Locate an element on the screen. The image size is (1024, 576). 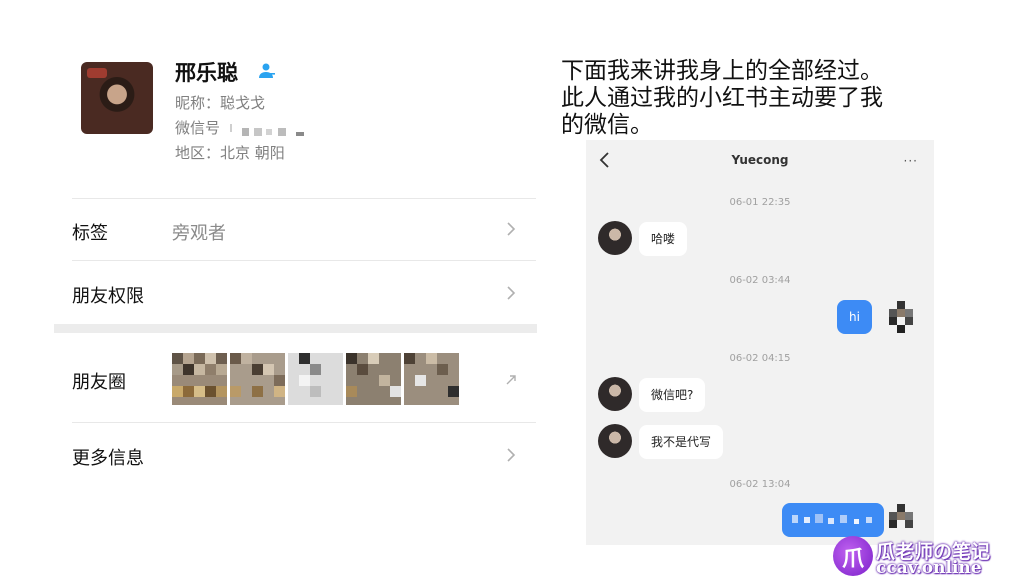
wechat-id-mosaic is located at coordinates (268, 129).